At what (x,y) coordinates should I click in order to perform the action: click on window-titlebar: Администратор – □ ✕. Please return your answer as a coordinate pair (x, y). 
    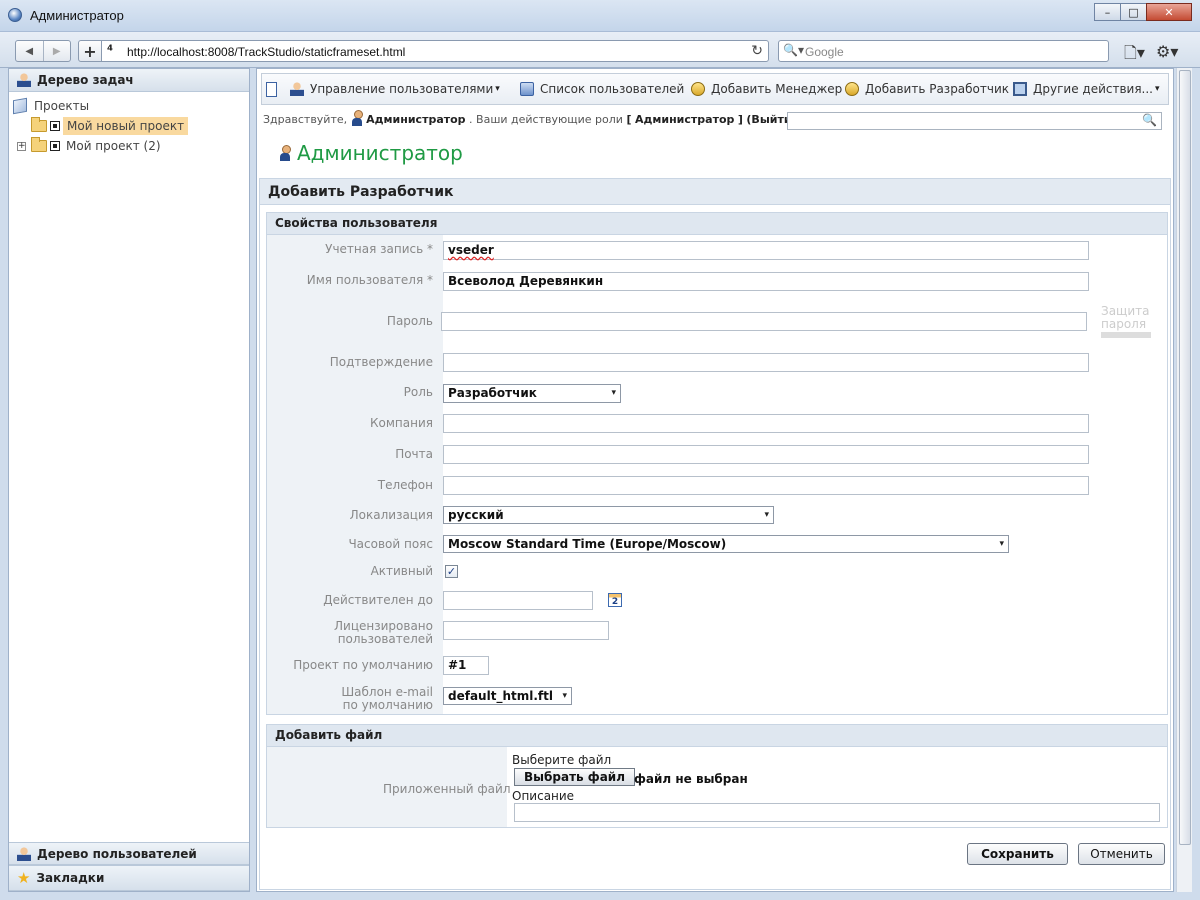
    Looking at the image, I should click on (600, 16).